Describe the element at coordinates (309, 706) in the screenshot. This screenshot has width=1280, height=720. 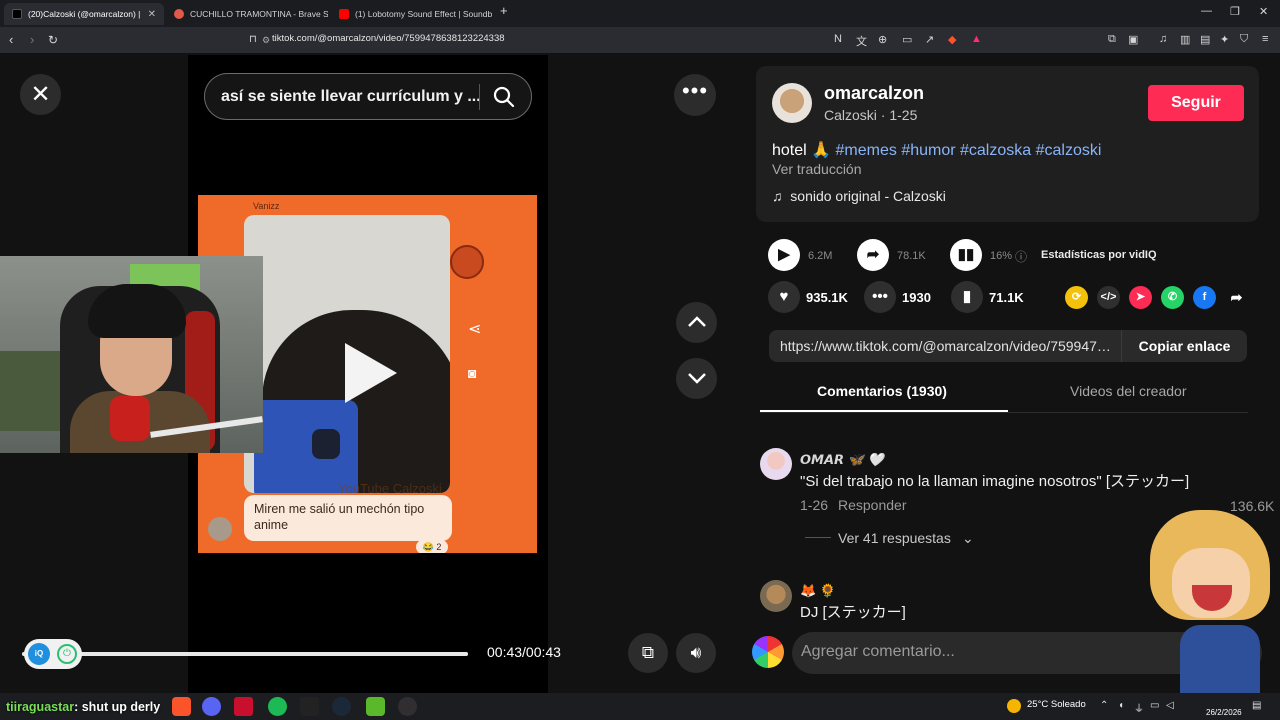
I see `capcut-app-icon` at that location.